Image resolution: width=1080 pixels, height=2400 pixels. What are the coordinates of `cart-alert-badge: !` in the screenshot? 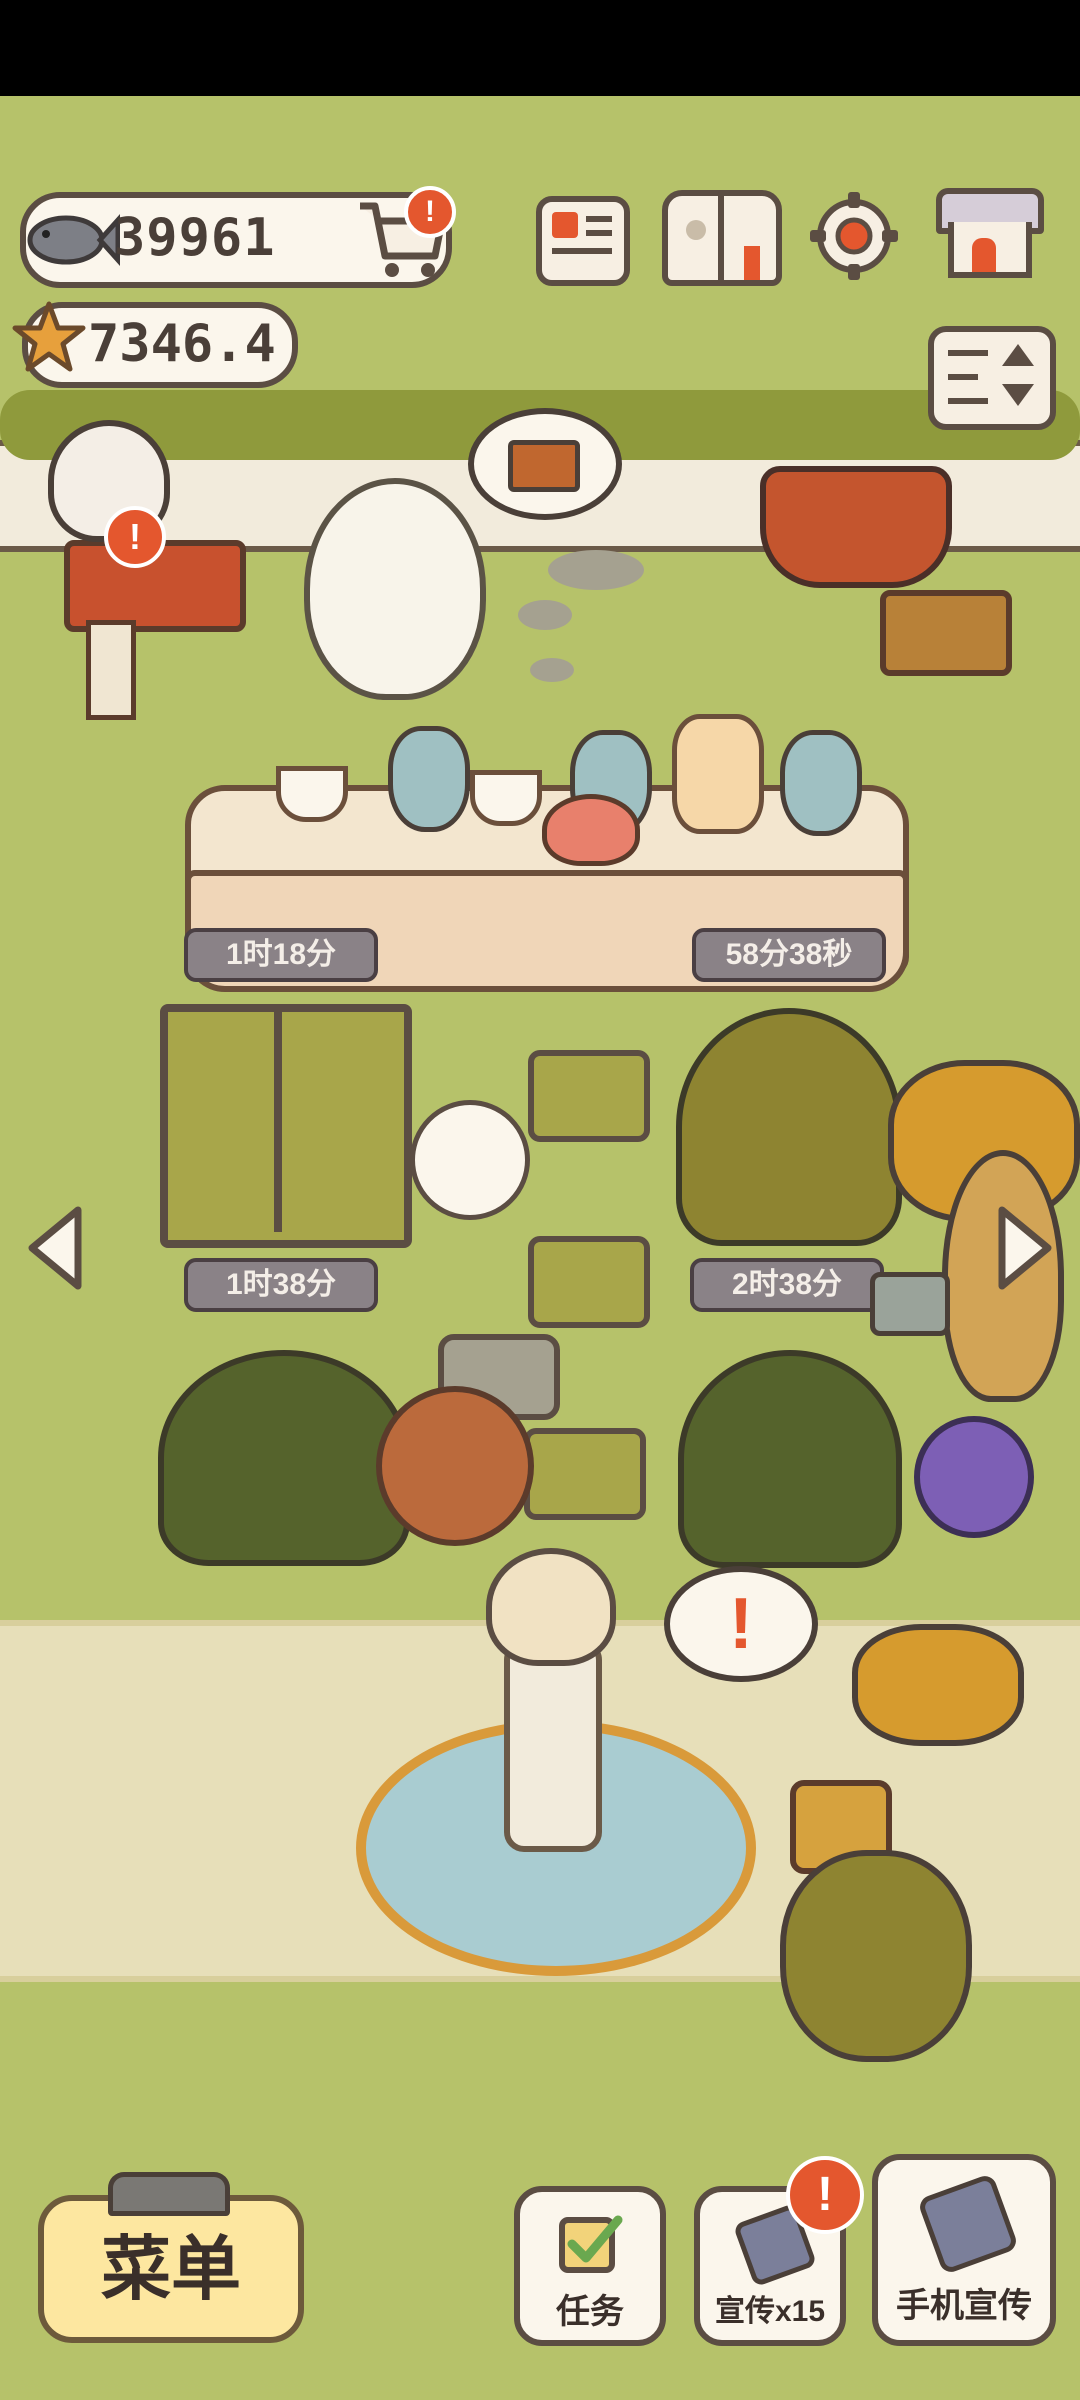 It's located at (430, 212).